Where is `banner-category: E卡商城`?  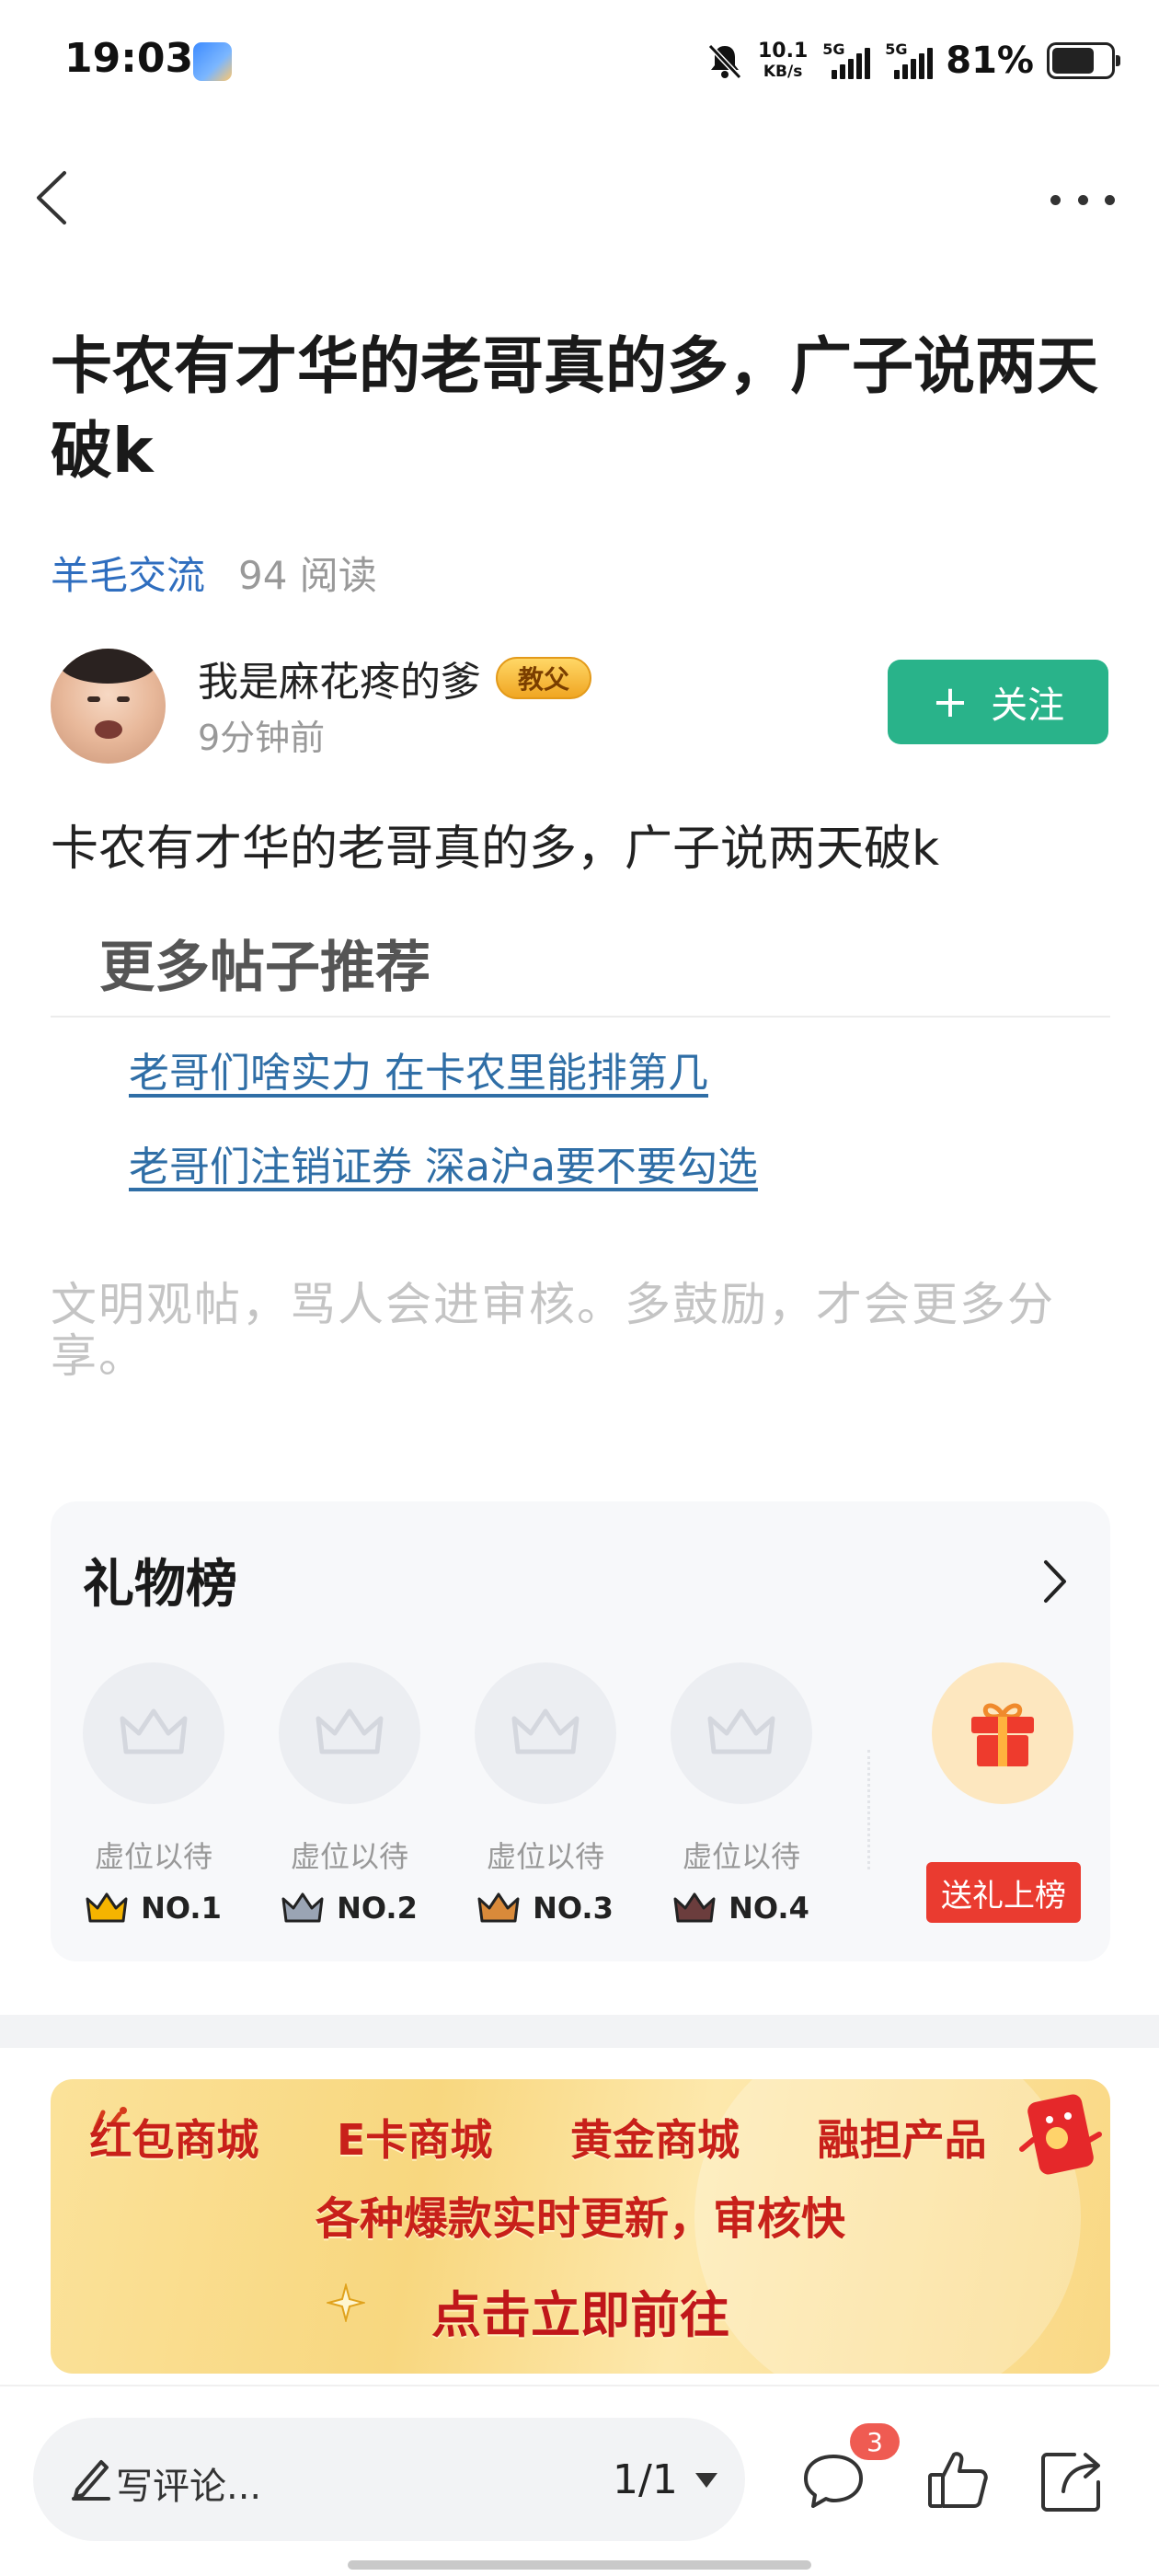
banner-category: E卡商城 is located at coordinates (414, 2140).